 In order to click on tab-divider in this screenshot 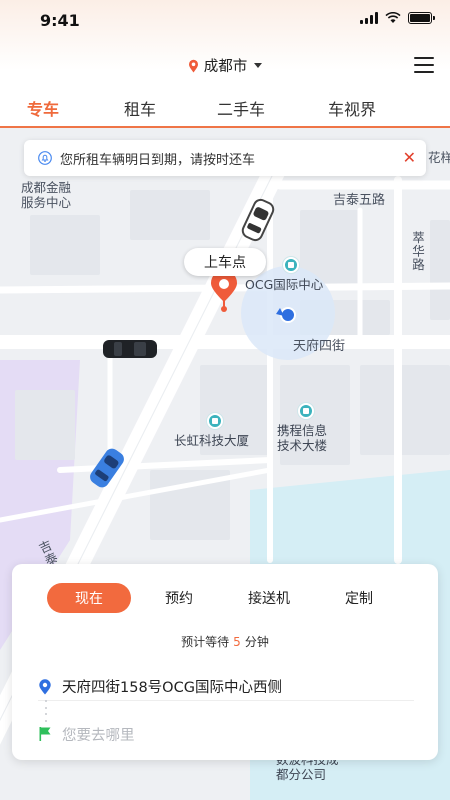, I will do `click(225, 127)`.